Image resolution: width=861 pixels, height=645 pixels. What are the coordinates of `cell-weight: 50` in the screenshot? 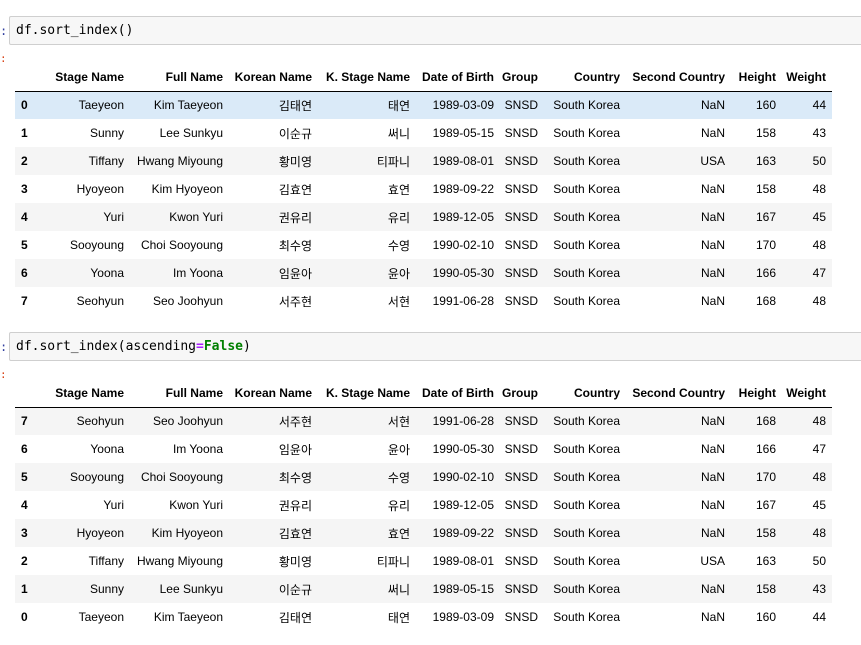 It's located at (819, 561).